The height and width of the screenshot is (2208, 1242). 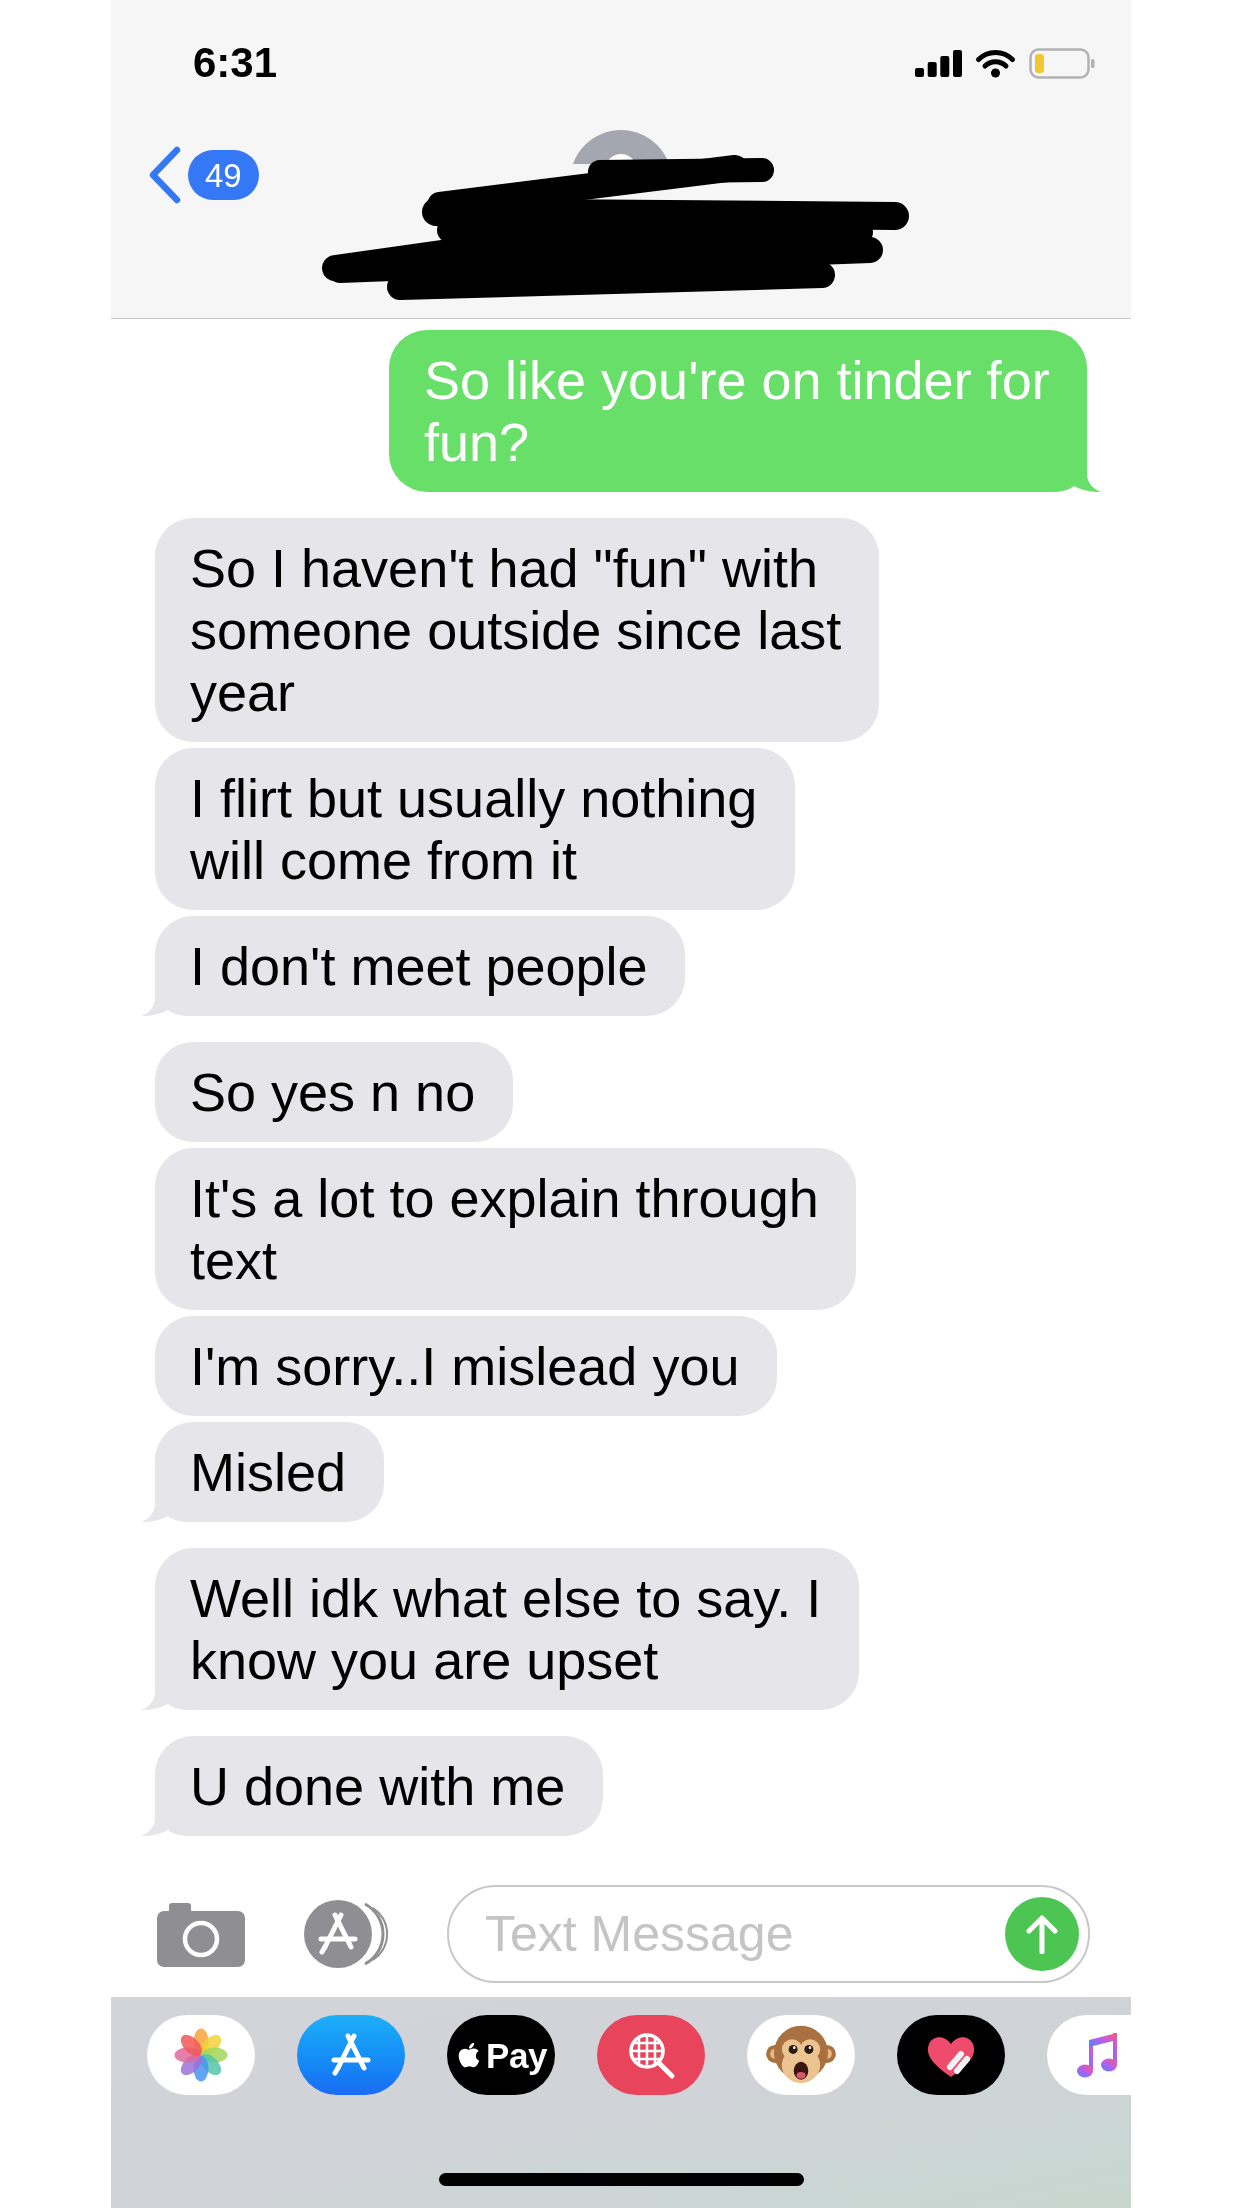 What do you see at coordinates (1098, 2055) in the screenshot?
I see `music-note-icon` at bounding box center [1098, 2055].